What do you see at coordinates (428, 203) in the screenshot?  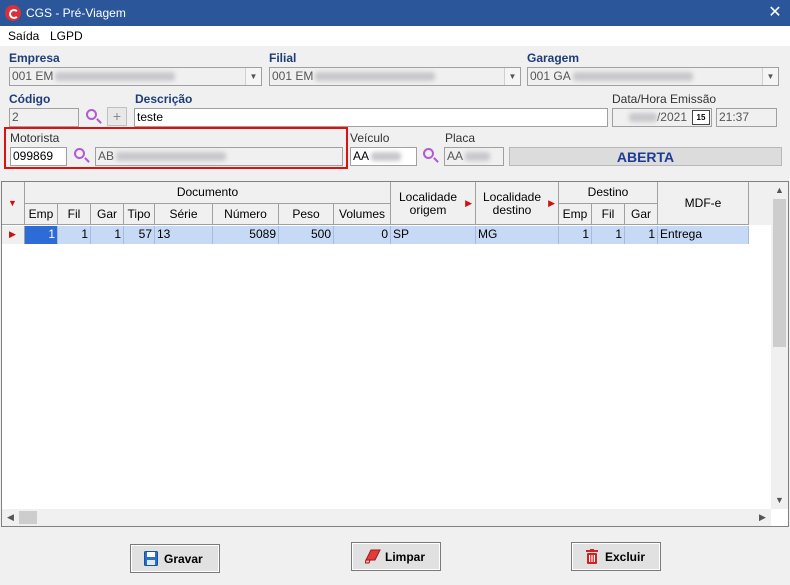 I see `localidade-origem-label: Localidade origem` at bounding box center [428, 203].